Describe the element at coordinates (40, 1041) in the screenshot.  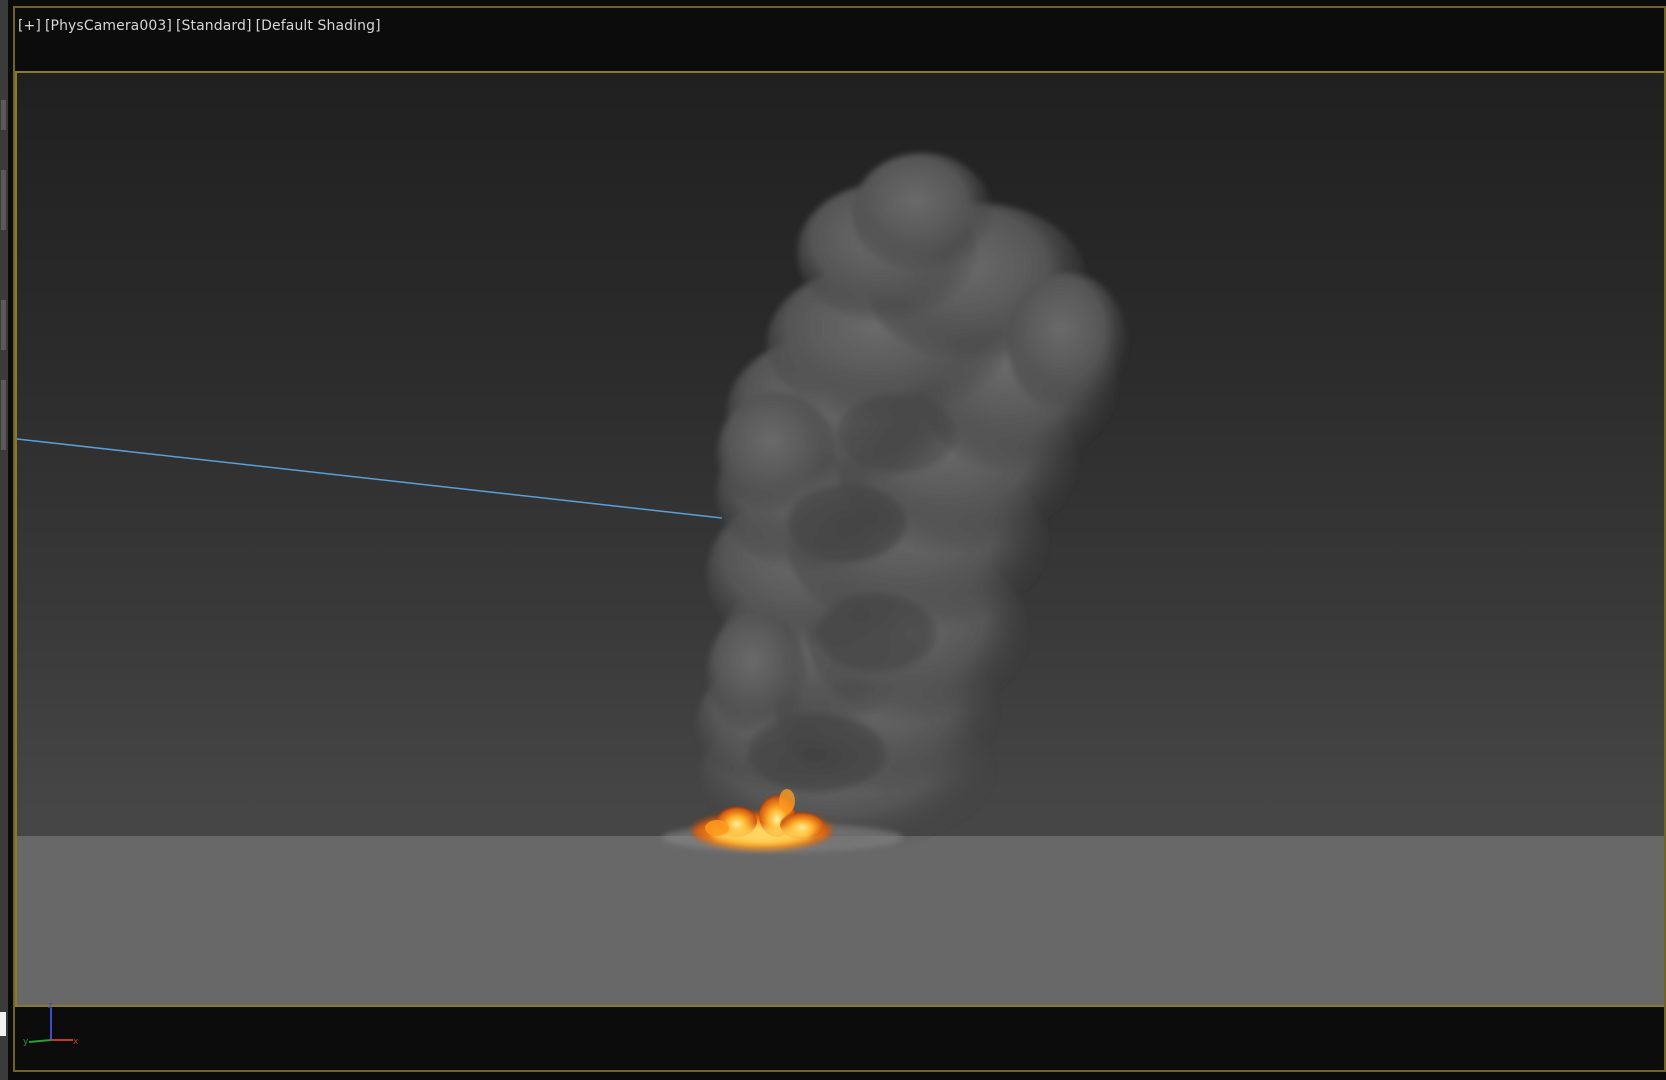
I see `y-axis-line` at that location.